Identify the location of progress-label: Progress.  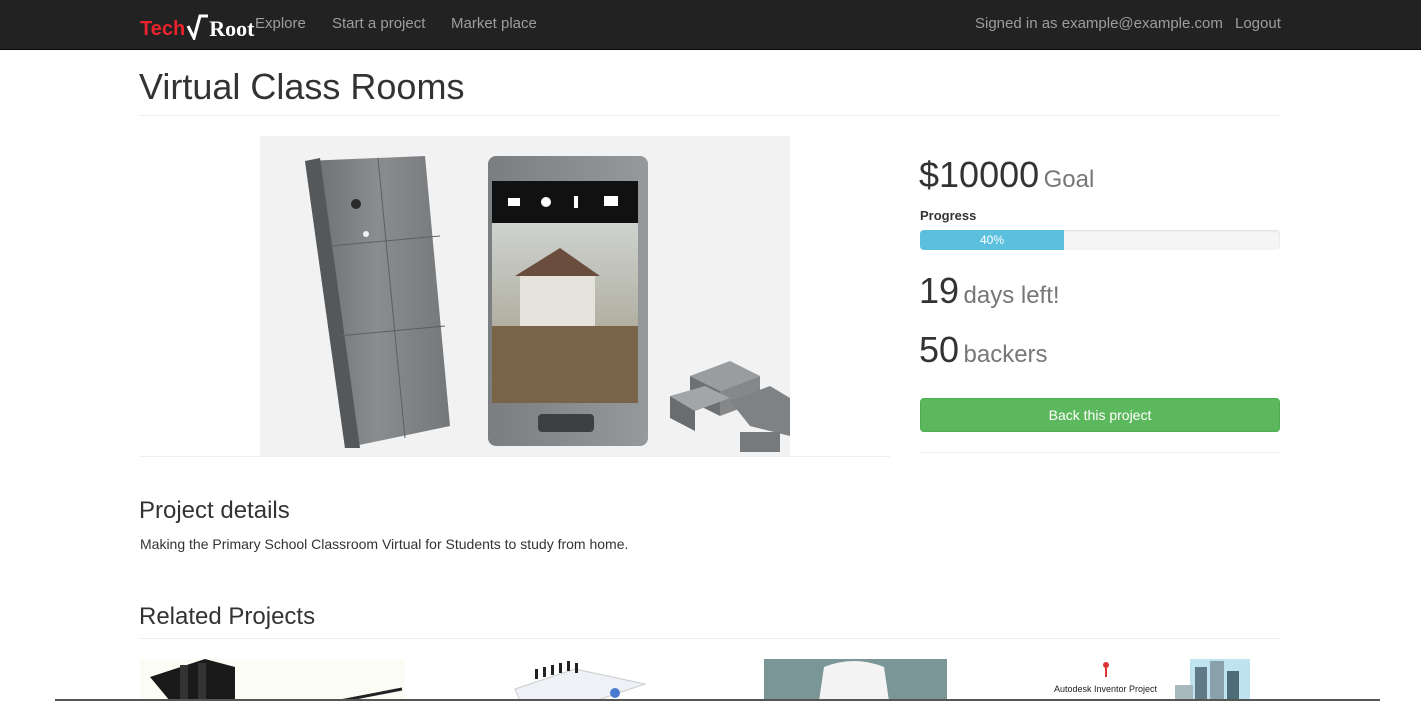
(948, 215).